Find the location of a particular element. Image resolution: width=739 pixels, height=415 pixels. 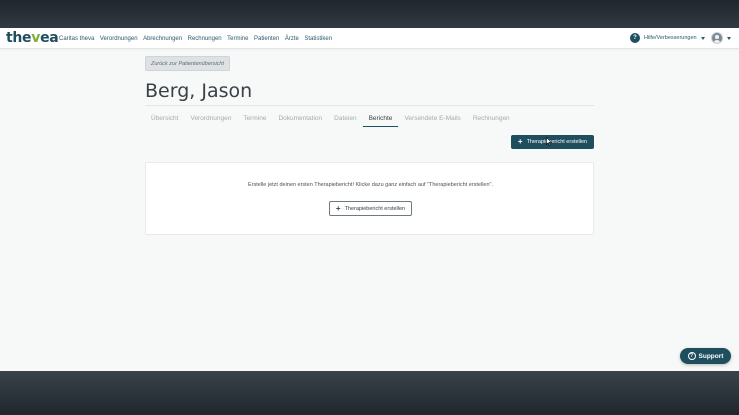

nav-link-caritas-theva: Caritas theva is located at coordinates (76, 39).